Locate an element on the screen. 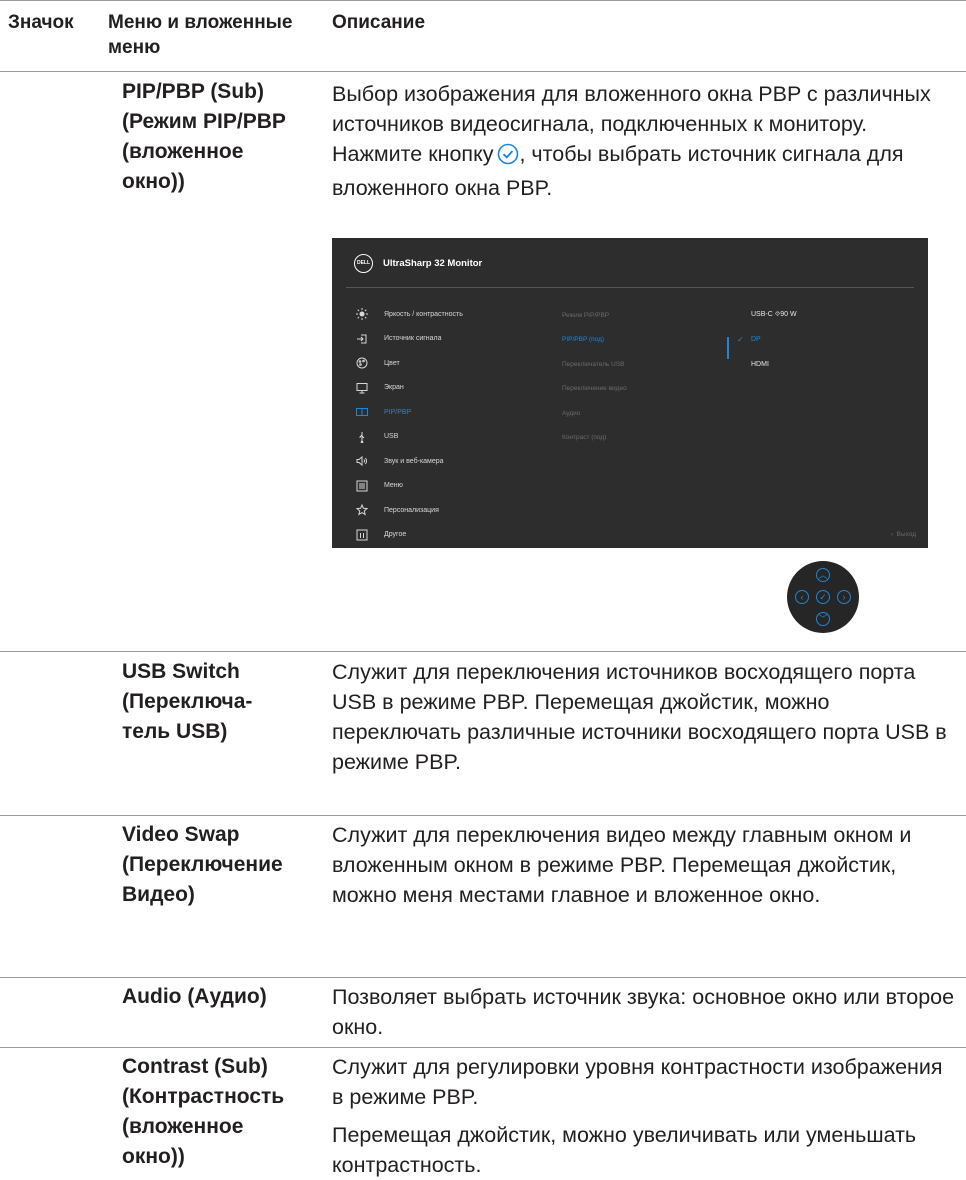 This screenshot has width=966, height=1180. joystick-check-icon: ✓ is located at coordinates (823, 597).